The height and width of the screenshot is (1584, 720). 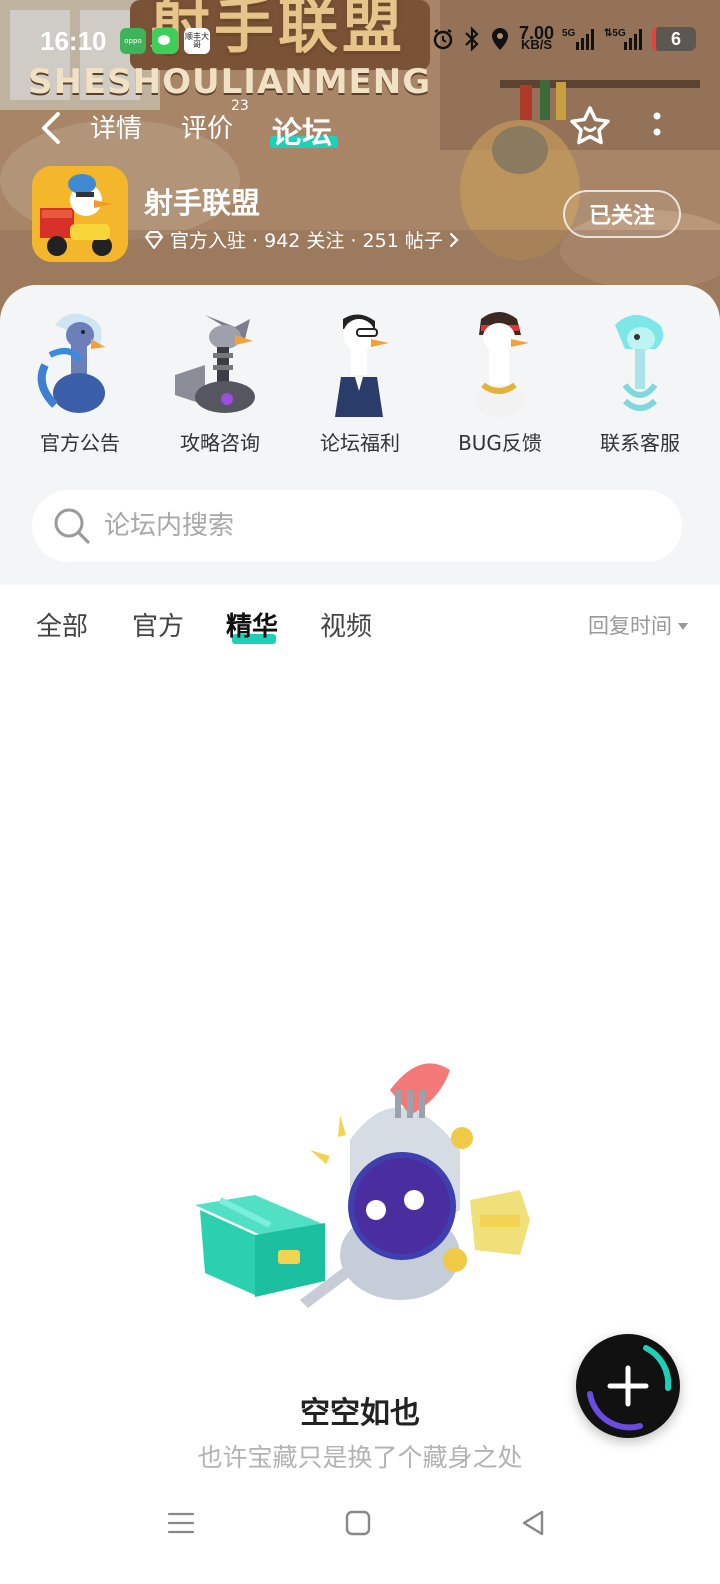 I want to click on game-title: 射手联盟, so click(x=202, y=203).